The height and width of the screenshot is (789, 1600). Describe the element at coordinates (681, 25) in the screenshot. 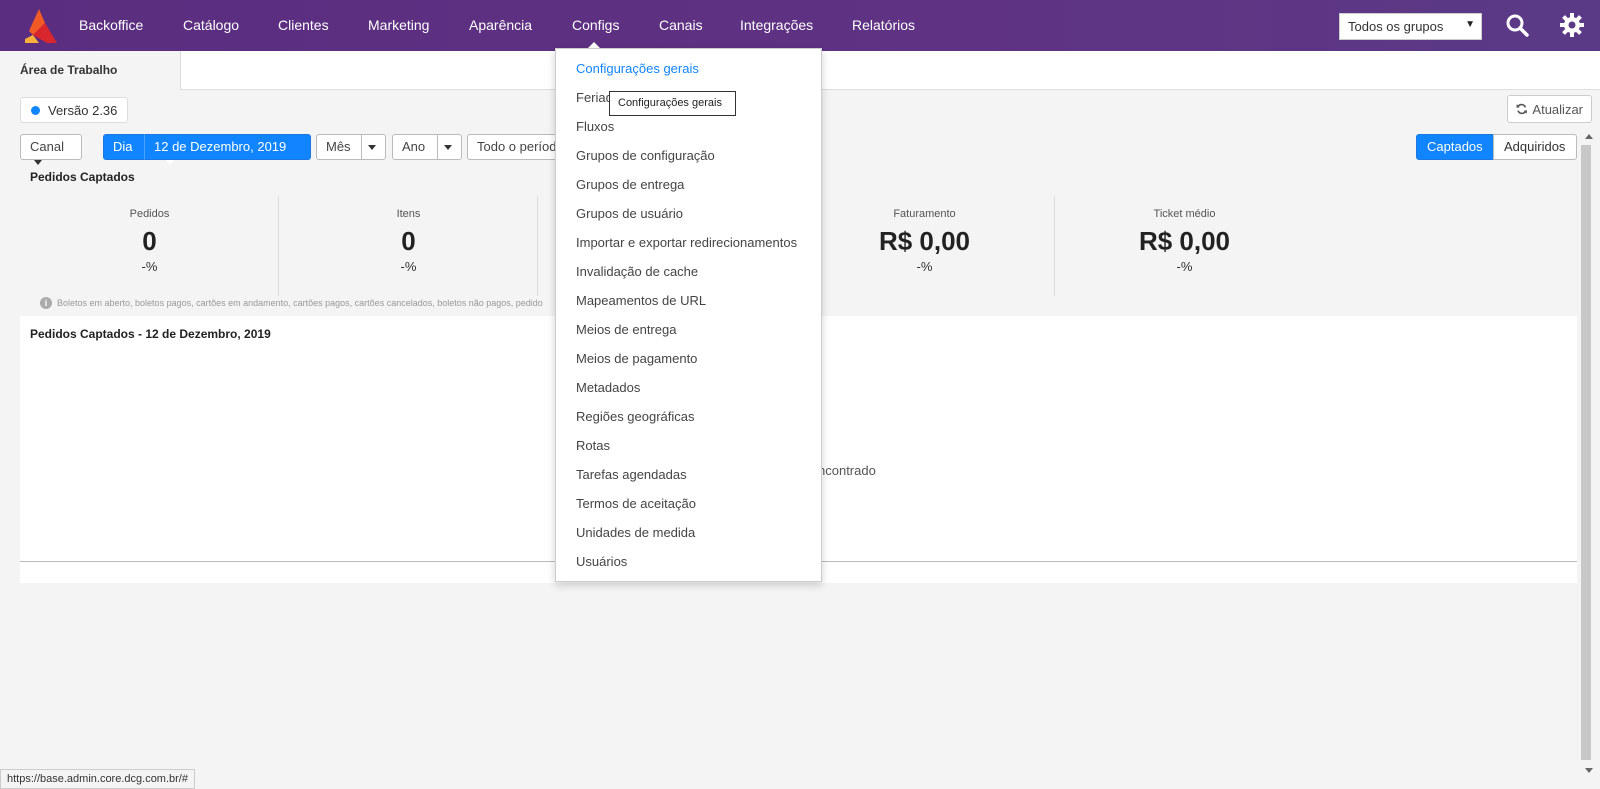

I see `nav-canais: Canais` at that location.